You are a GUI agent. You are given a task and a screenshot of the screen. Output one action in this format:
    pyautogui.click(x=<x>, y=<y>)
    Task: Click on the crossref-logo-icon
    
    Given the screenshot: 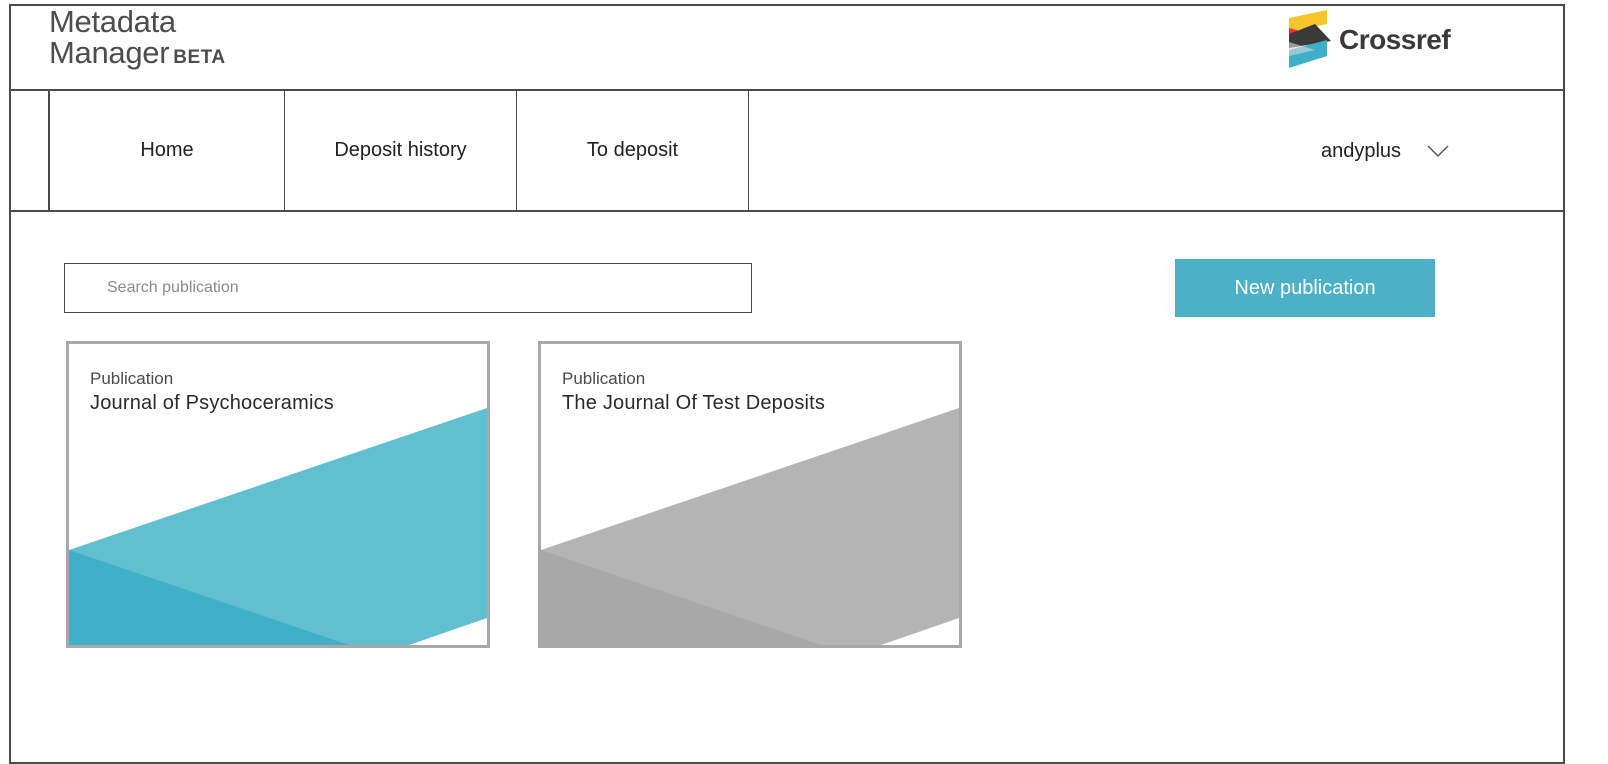 What is the action you would take?
    pyautogui.click(x=1310, y=39)
    